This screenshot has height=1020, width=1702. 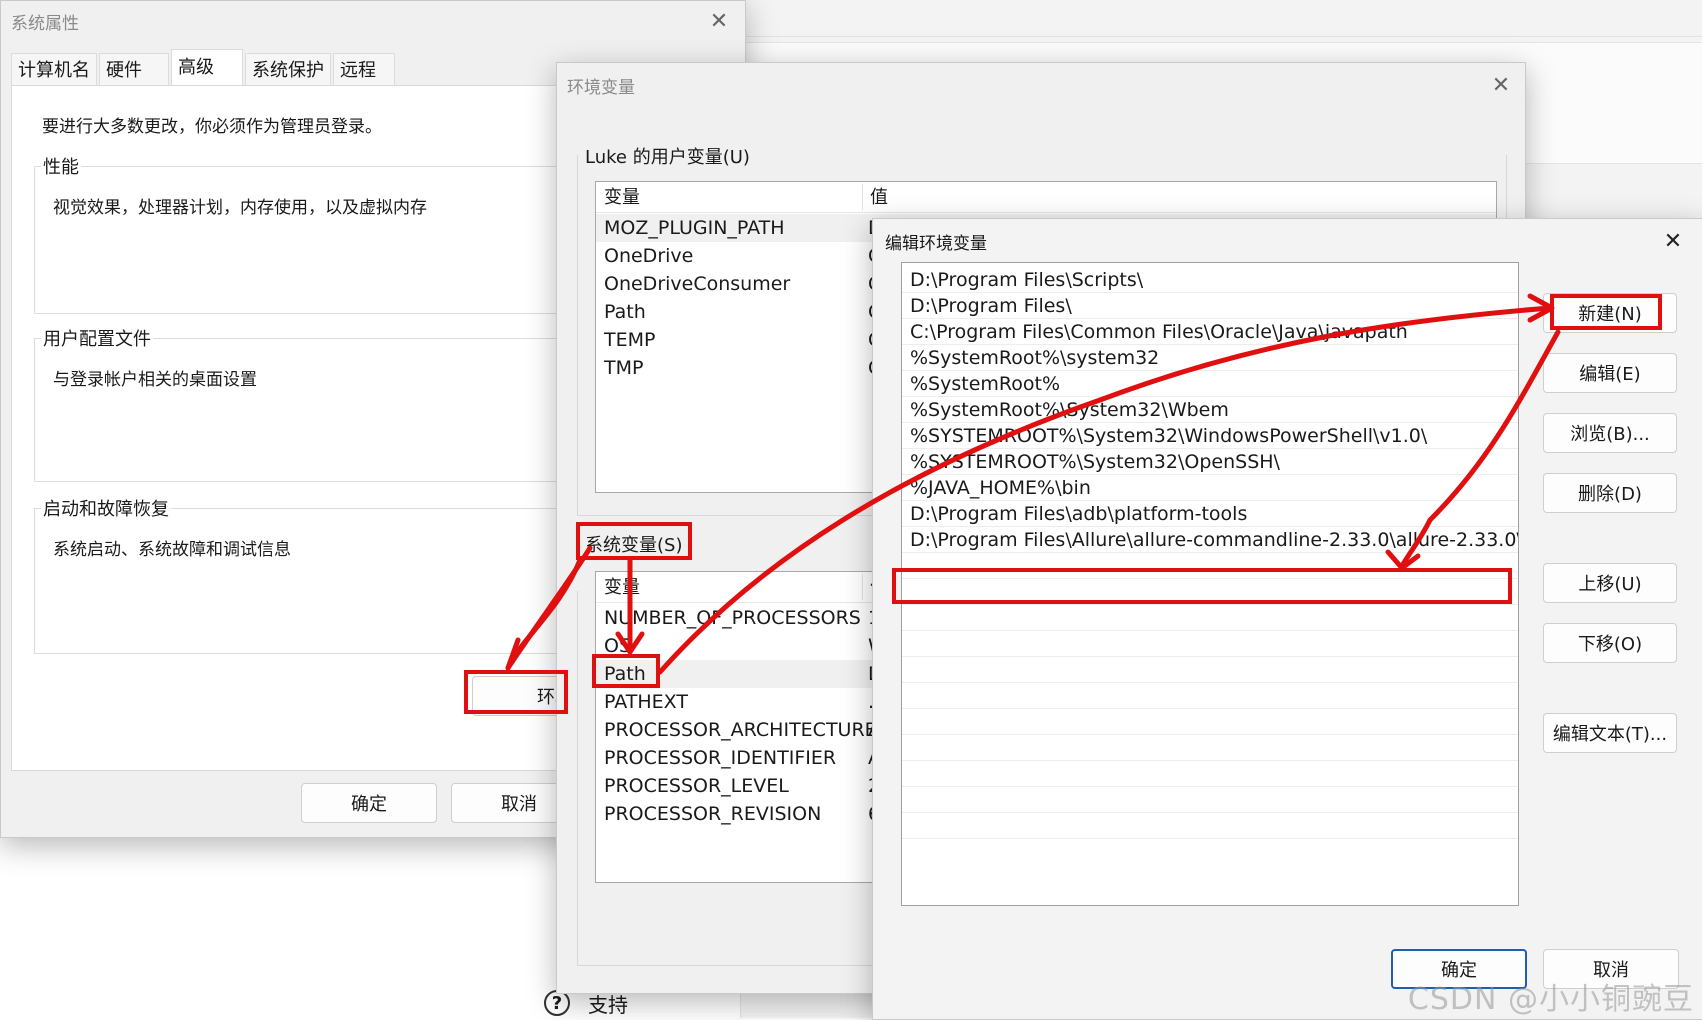 What do you see at coordinates (626, 671) in the screenshot?
I see `highlight-path-row` at bounding box center [626, 671].